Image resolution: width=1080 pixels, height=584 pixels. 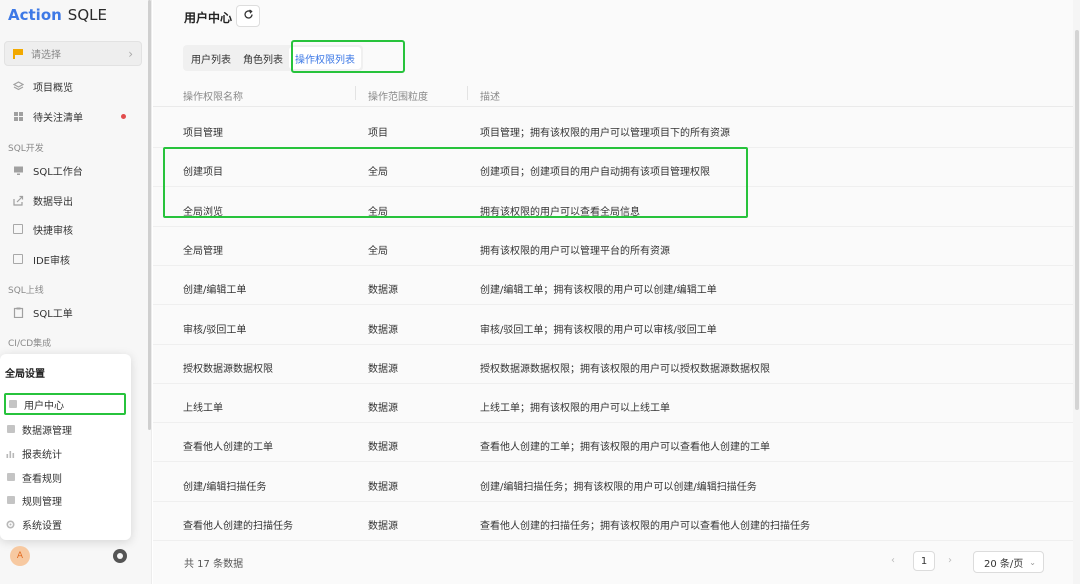 What do you see at coordinates (1032, 562) in the screenshot?
I see `chevron-down-icon: ⌄` at bounding box center [1032, 562].